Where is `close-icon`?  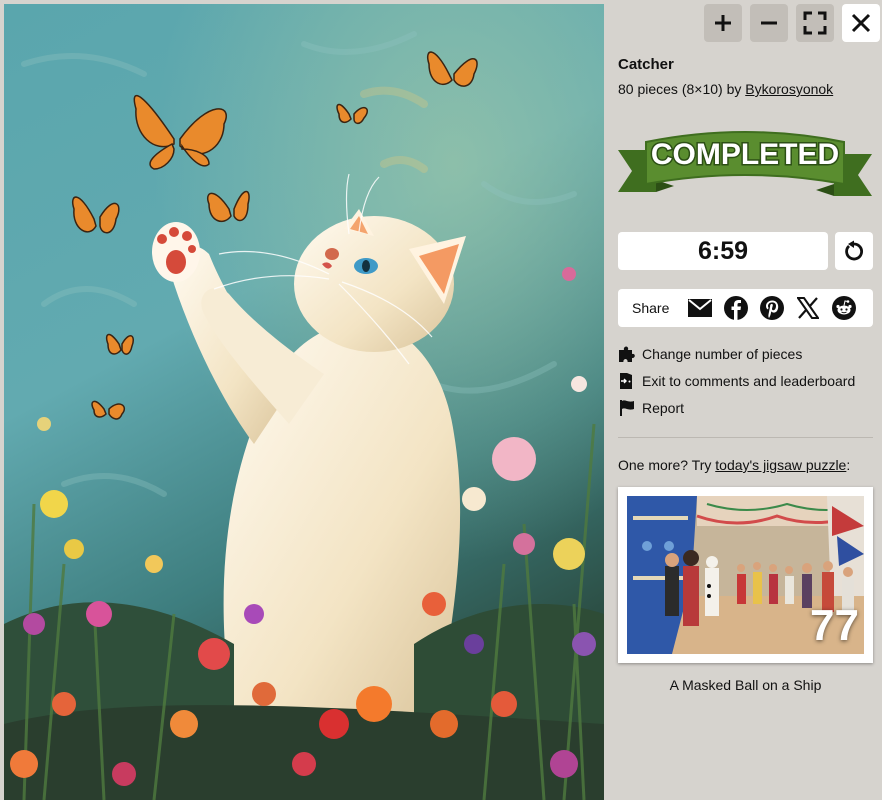
close-icon is located at coordinates (861, 23).